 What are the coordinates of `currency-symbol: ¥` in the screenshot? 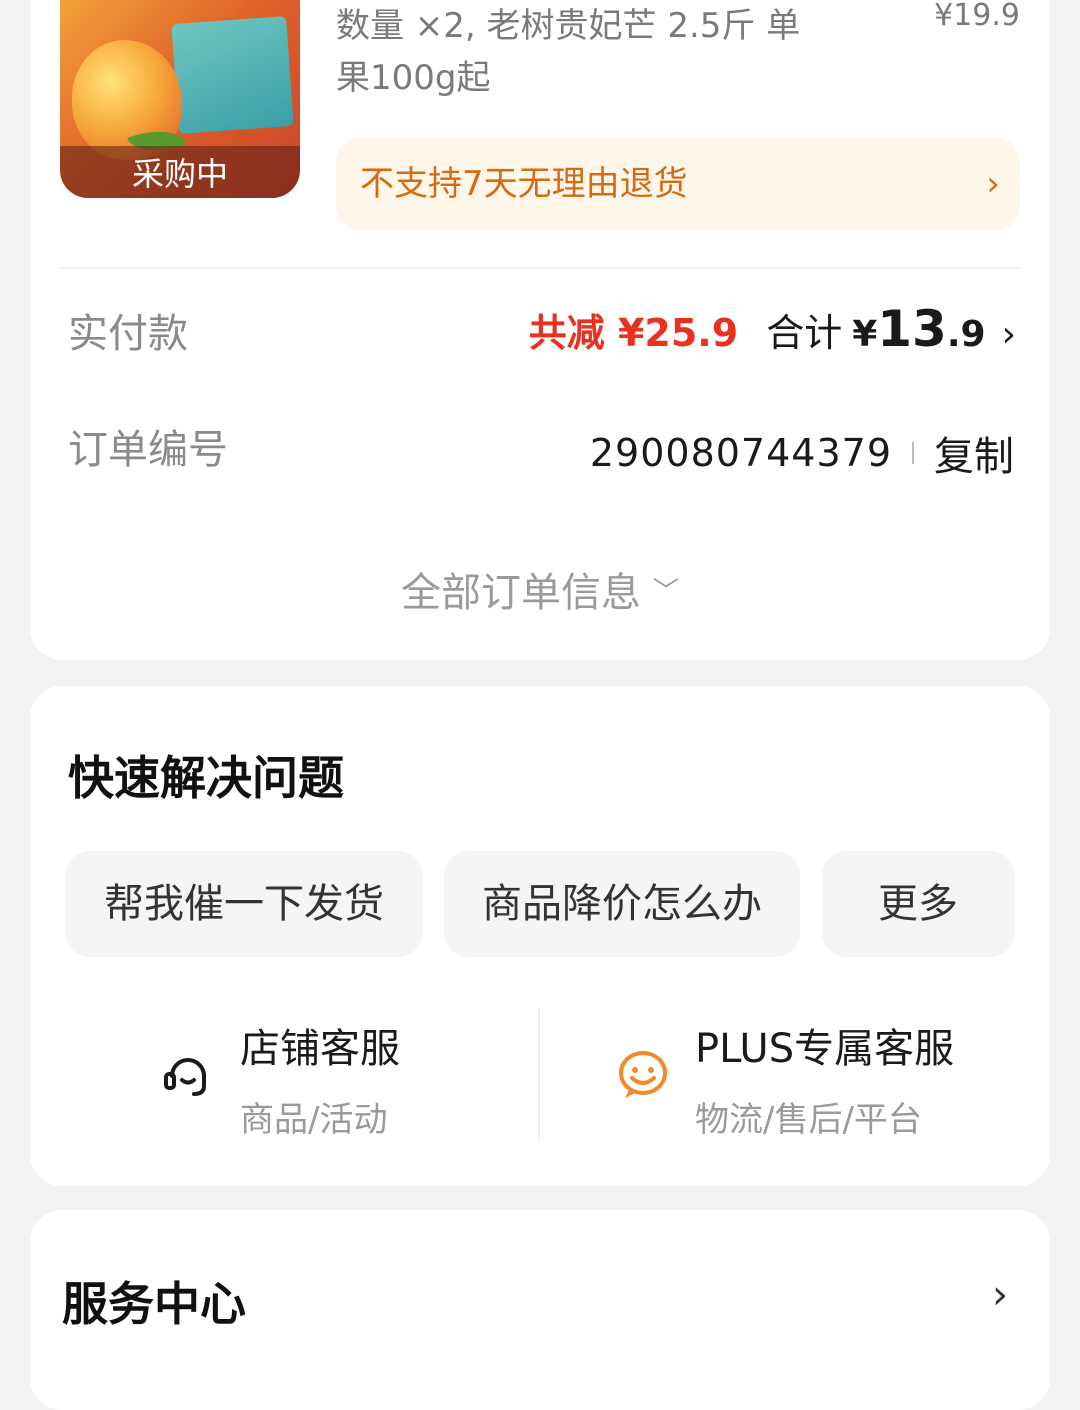 It's located at (865, 334).